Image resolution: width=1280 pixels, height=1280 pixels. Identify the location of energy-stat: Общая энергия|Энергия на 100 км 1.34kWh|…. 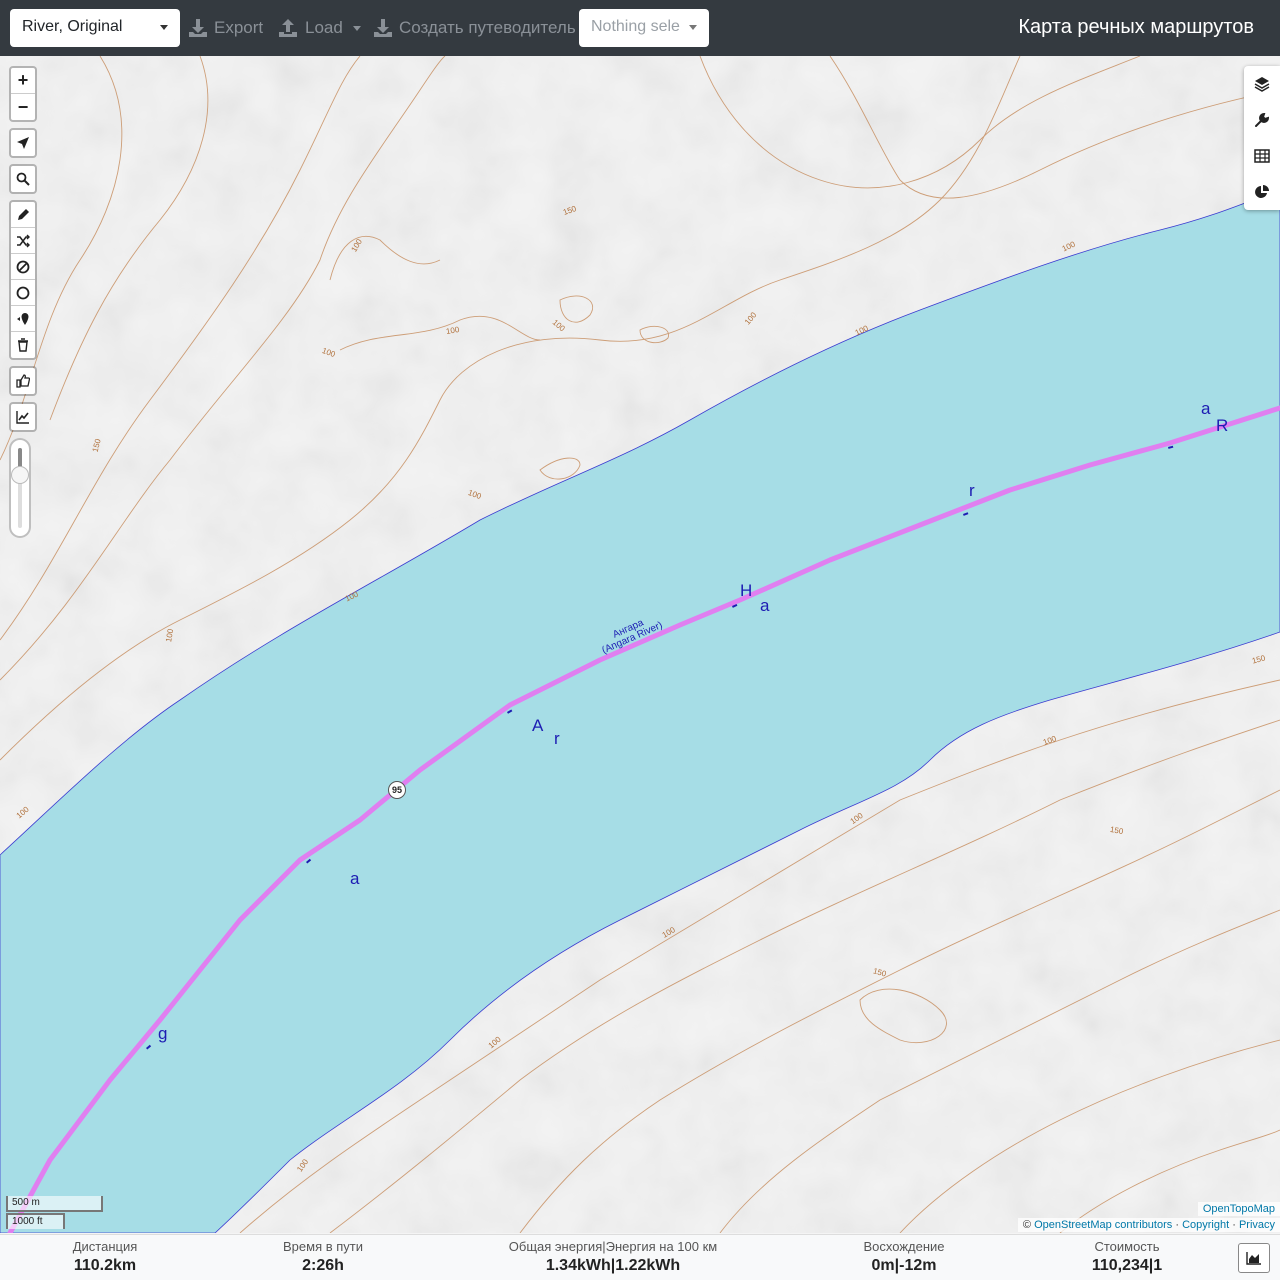
(613, 1257).